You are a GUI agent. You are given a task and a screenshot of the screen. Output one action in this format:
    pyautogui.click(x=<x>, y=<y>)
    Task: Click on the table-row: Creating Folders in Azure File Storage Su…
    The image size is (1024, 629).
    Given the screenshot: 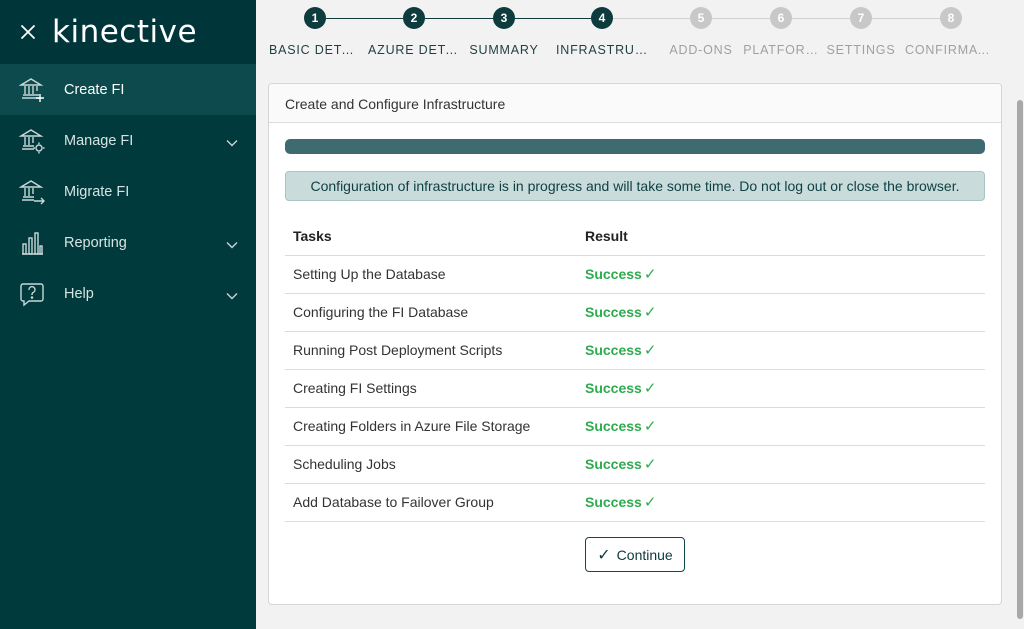 What is the action you would take?
    pyautogui.click(x=635, y=426)
    